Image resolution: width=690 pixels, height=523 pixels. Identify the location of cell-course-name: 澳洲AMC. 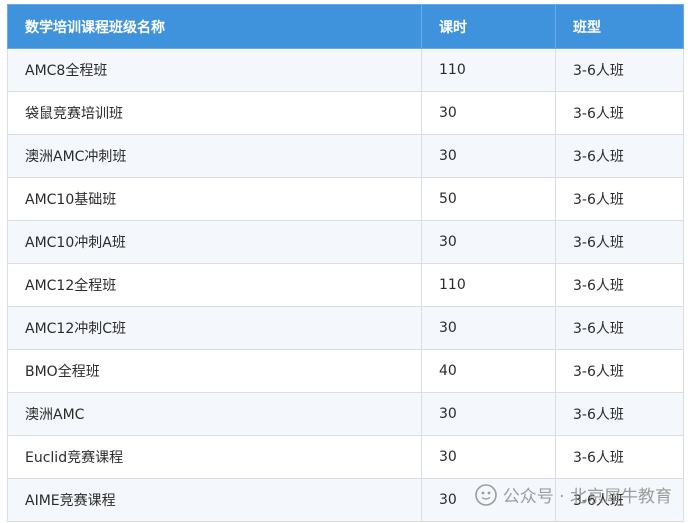
(214, 414).